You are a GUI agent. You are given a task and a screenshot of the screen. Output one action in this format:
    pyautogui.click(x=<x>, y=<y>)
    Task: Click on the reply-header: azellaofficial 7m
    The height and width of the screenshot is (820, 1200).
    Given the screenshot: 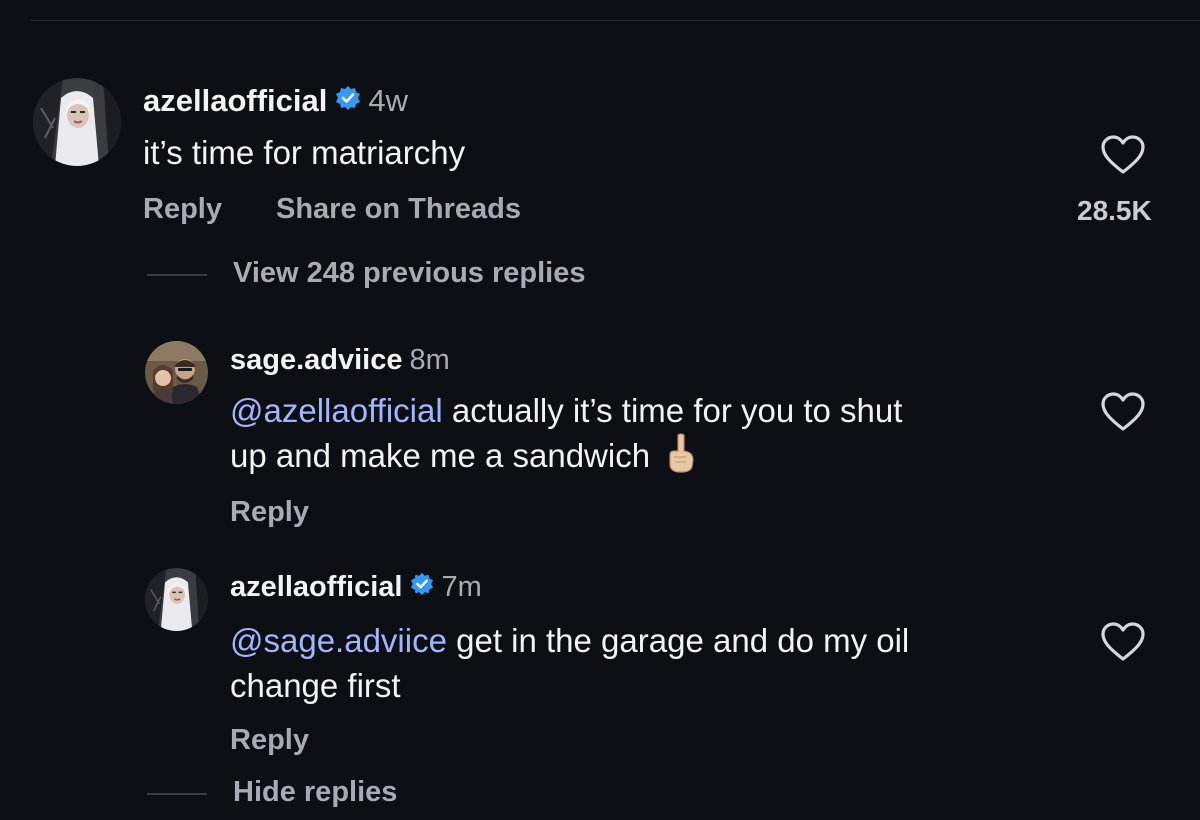 What is the action you would take?
    pyautogui.click(x=356, y=587)
    